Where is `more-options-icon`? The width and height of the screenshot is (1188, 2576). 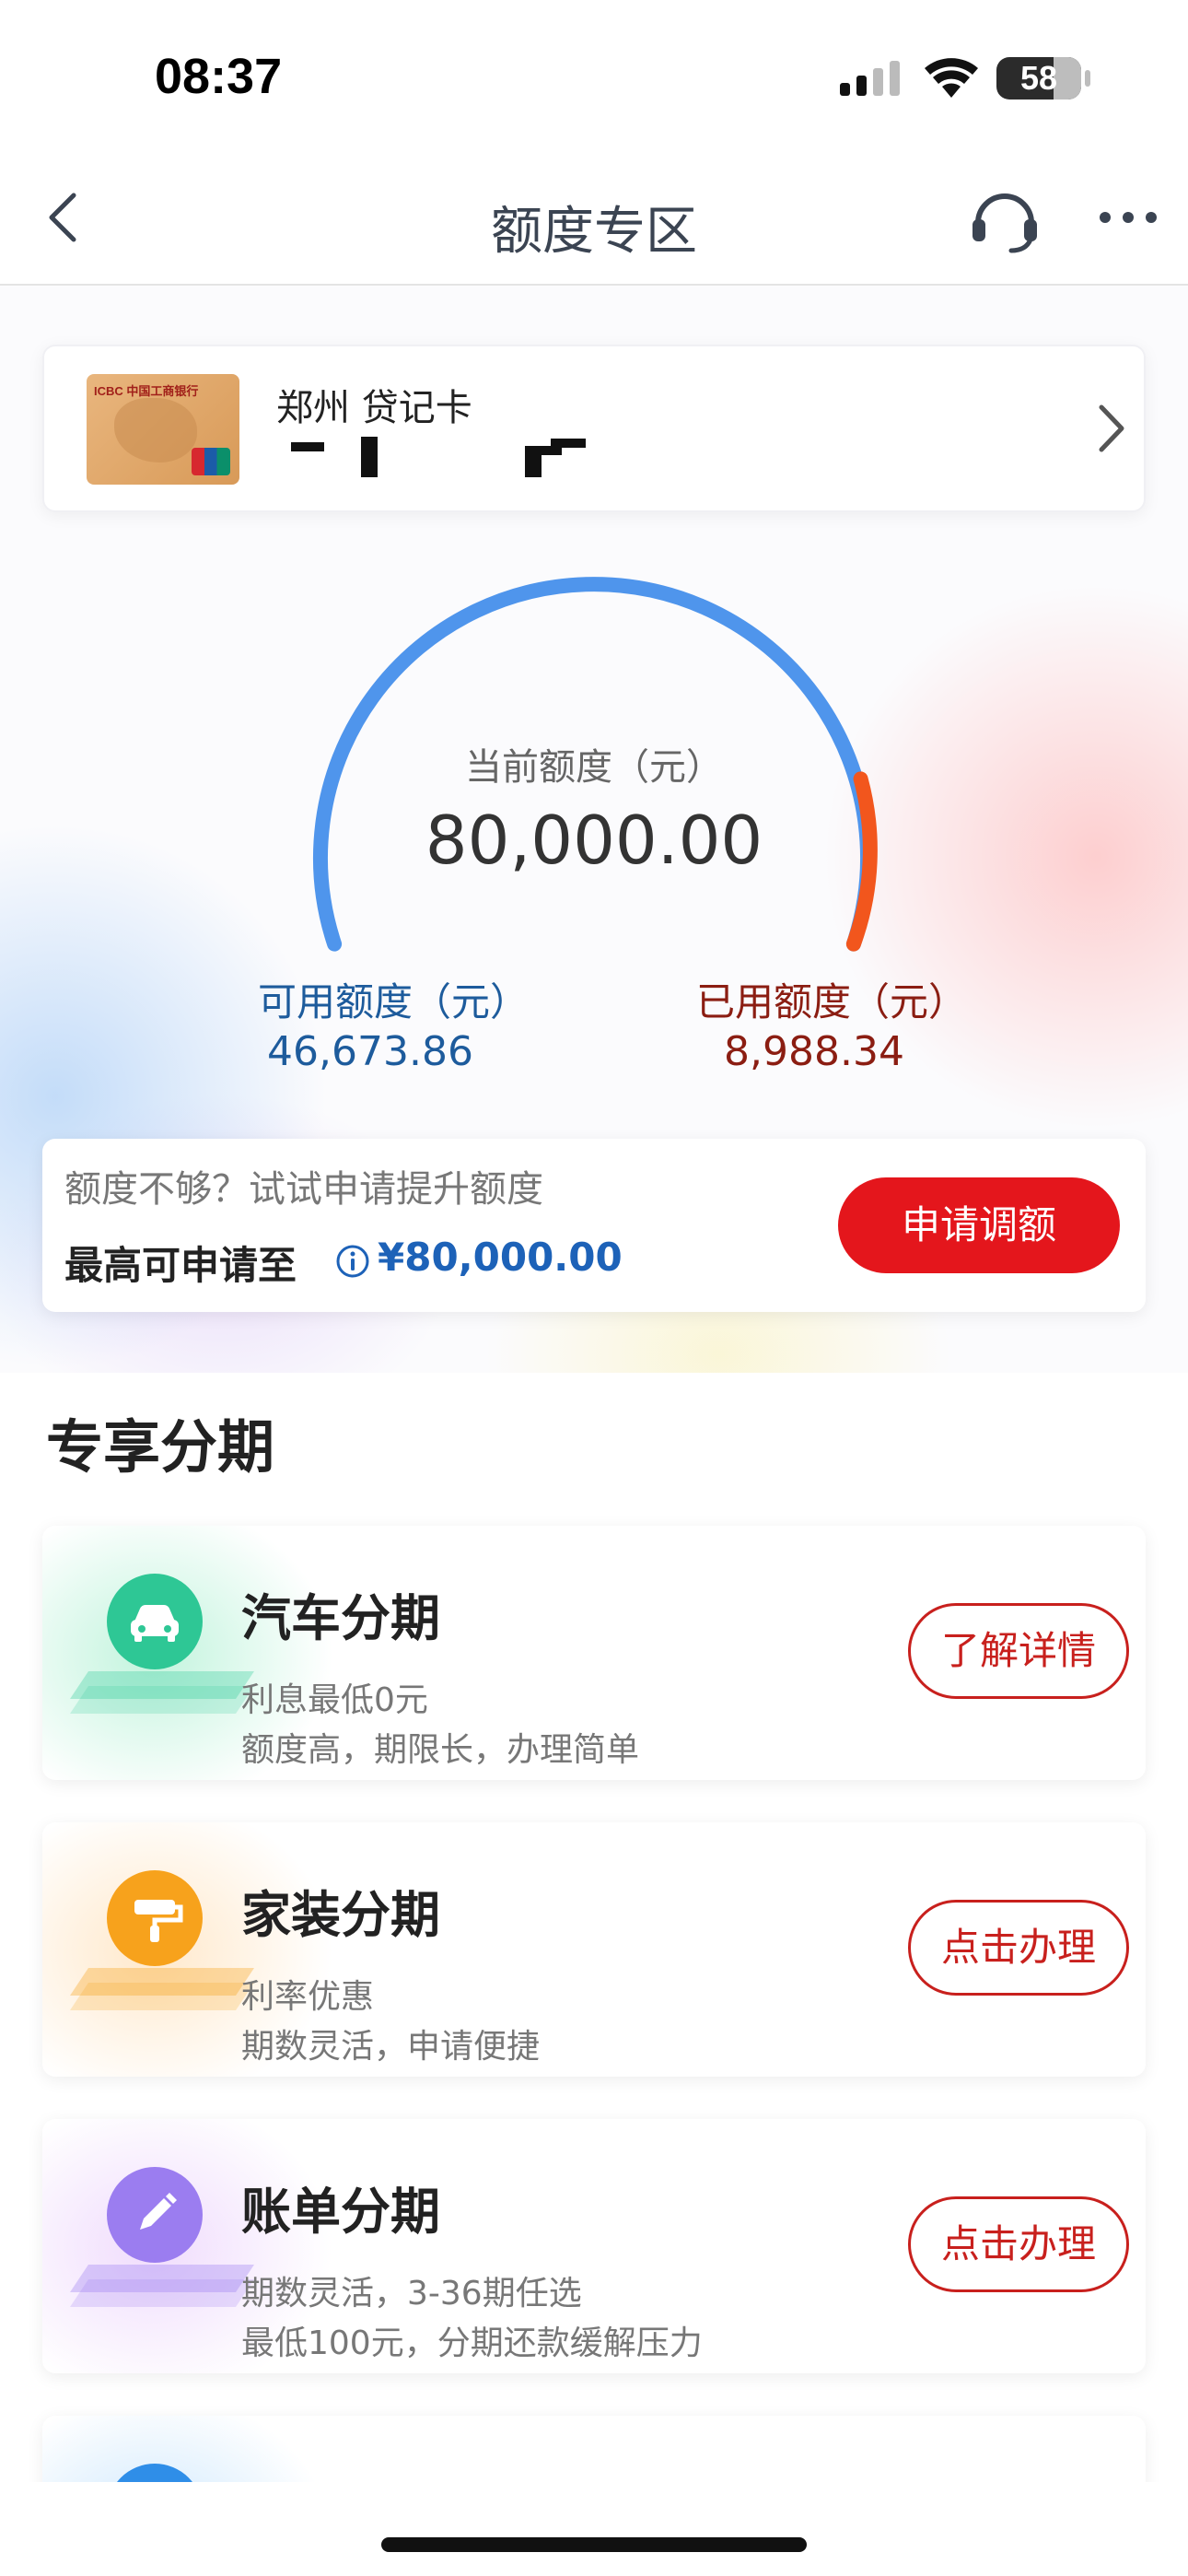
more-options-icon is located at coordinates (1128, 216).